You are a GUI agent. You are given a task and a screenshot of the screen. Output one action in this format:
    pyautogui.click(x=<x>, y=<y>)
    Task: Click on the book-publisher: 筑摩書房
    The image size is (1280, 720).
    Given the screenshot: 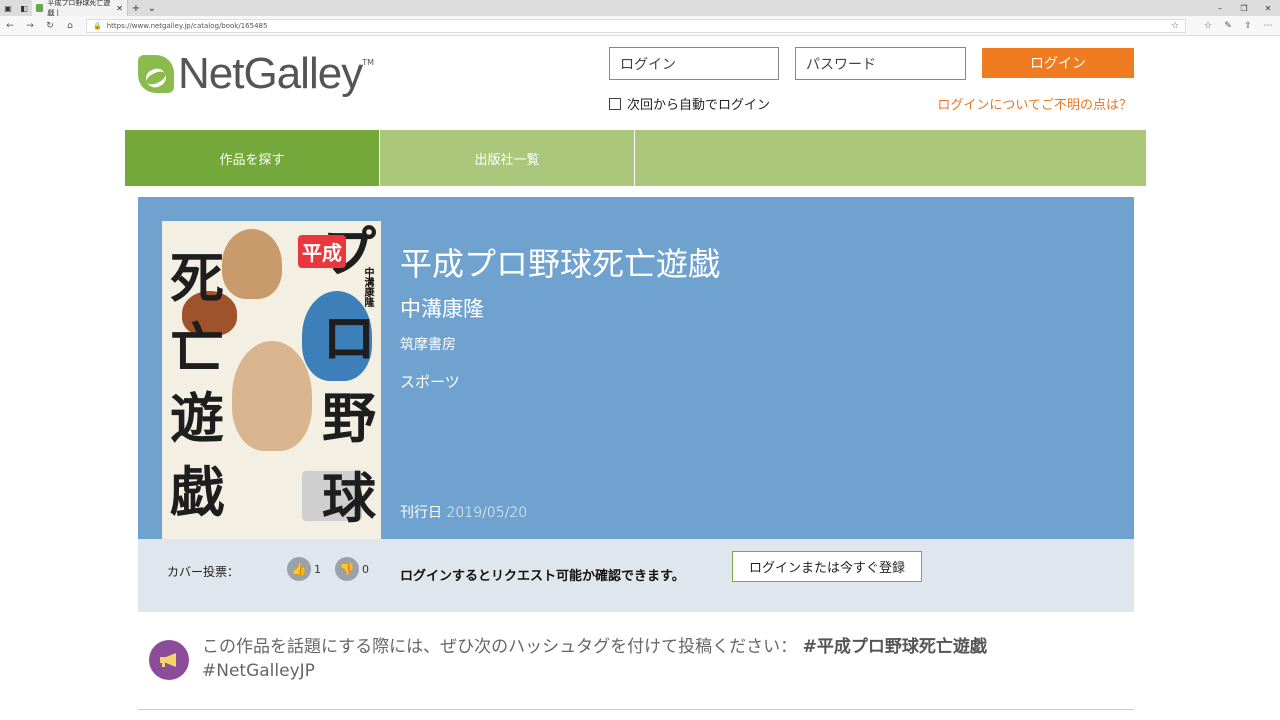 What is the action you would take?
    pyautogui.click(x=428, y=344)
    